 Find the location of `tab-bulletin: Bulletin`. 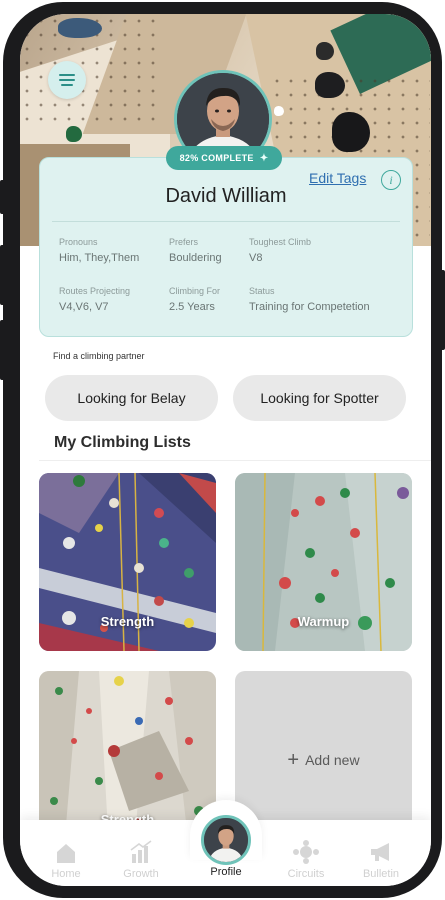

tab-bulletin: Bulletin is located at coordinates (381, 860).